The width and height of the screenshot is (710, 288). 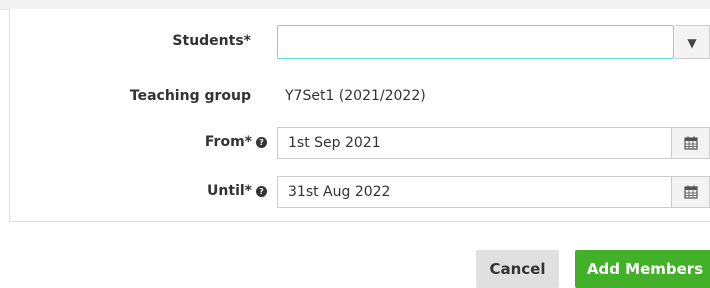 I want to click on until-label: Until*?, so click(x=237, y=191).